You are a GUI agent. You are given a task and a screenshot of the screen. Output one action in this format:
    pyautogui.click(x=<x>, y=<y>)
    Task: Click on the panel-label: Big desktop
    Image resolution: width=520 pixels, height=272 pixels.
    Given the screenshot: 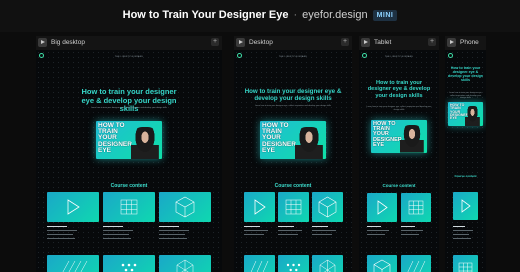 What is the action you would take?
    pyautogui.click(x=68, y=42)
    